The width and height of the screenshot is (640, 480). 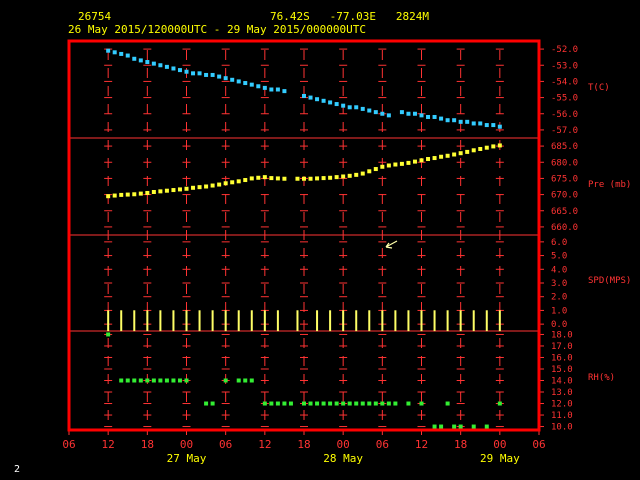 What do you see at coordinates (564, 179) in the screenshot?
I see `y-tick-label: 675.0` at bounding box center [564, 179].